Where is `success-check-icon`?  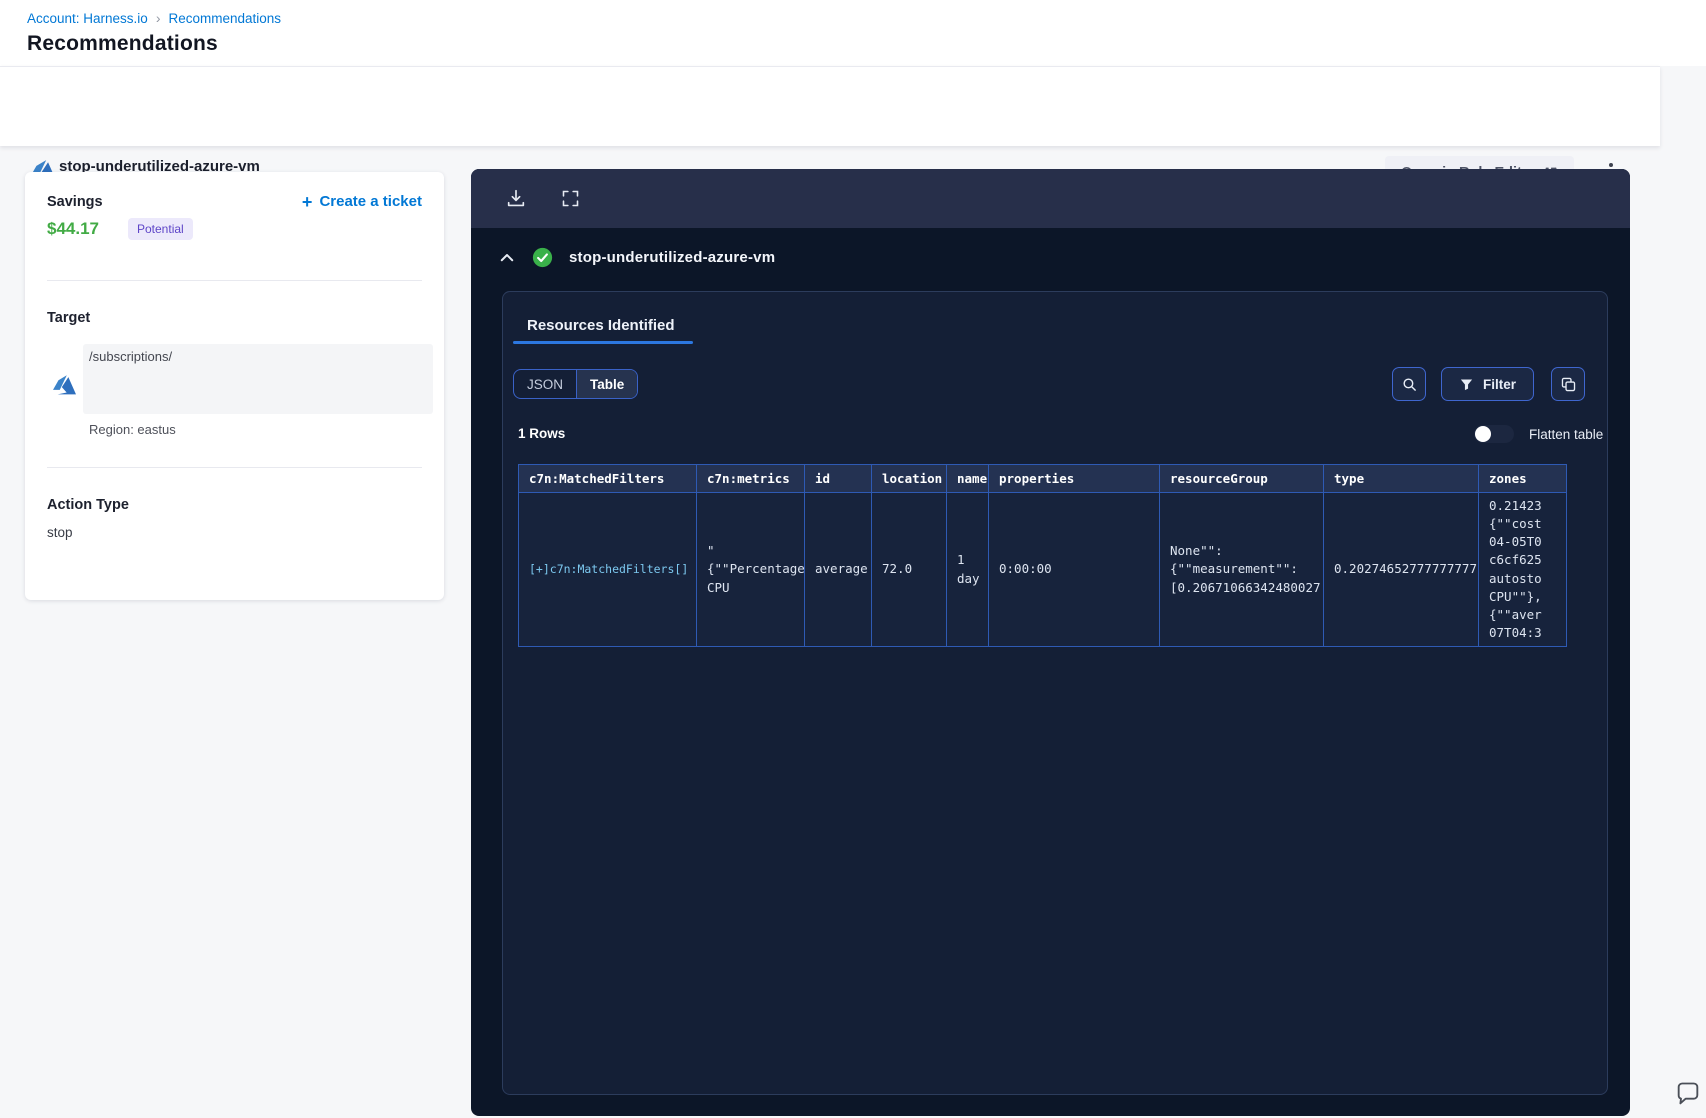
success-check-icon is located at coordinates (542, 257).